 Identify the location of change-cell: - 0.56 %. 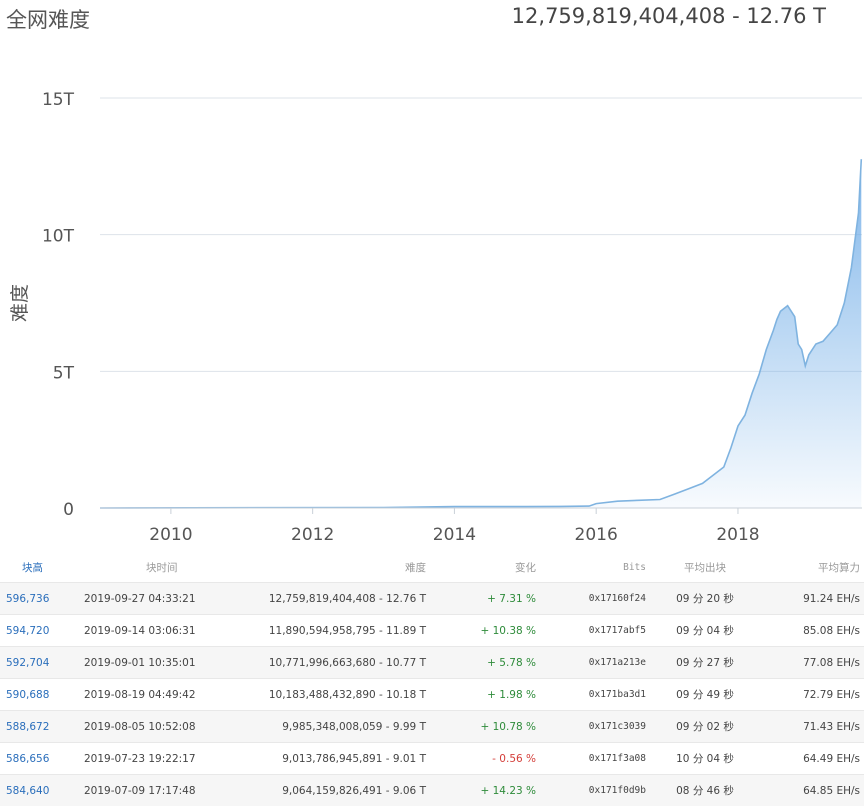
(485, 759).